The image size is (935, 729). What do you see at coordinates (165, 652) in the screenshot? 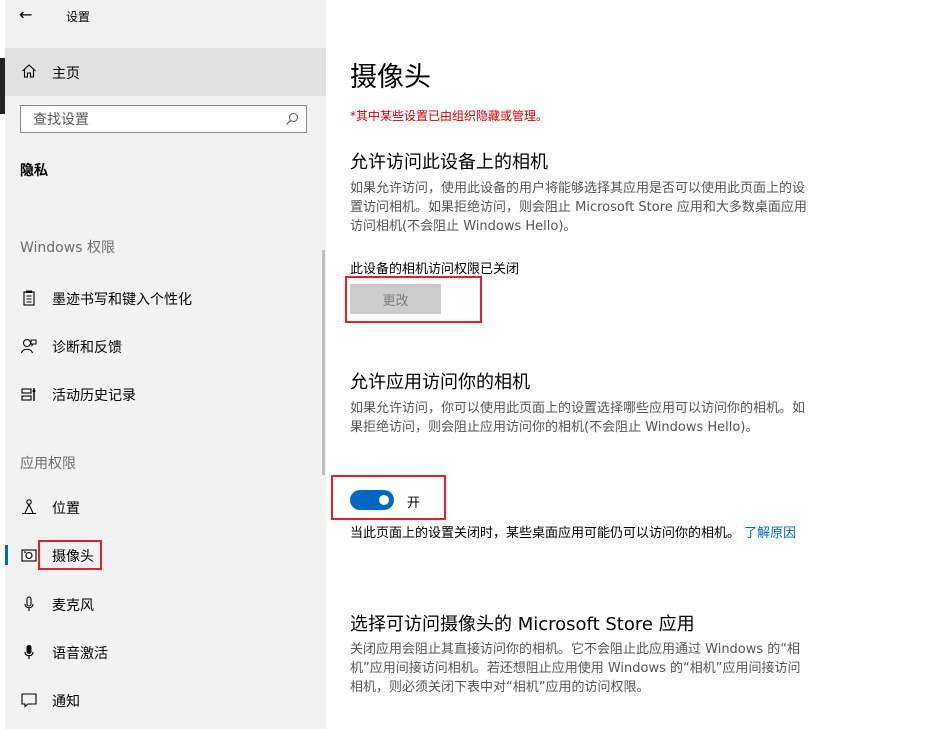
I see `sidebar-item-voice-activation: 语音激活` at bounding box center [165, 652].